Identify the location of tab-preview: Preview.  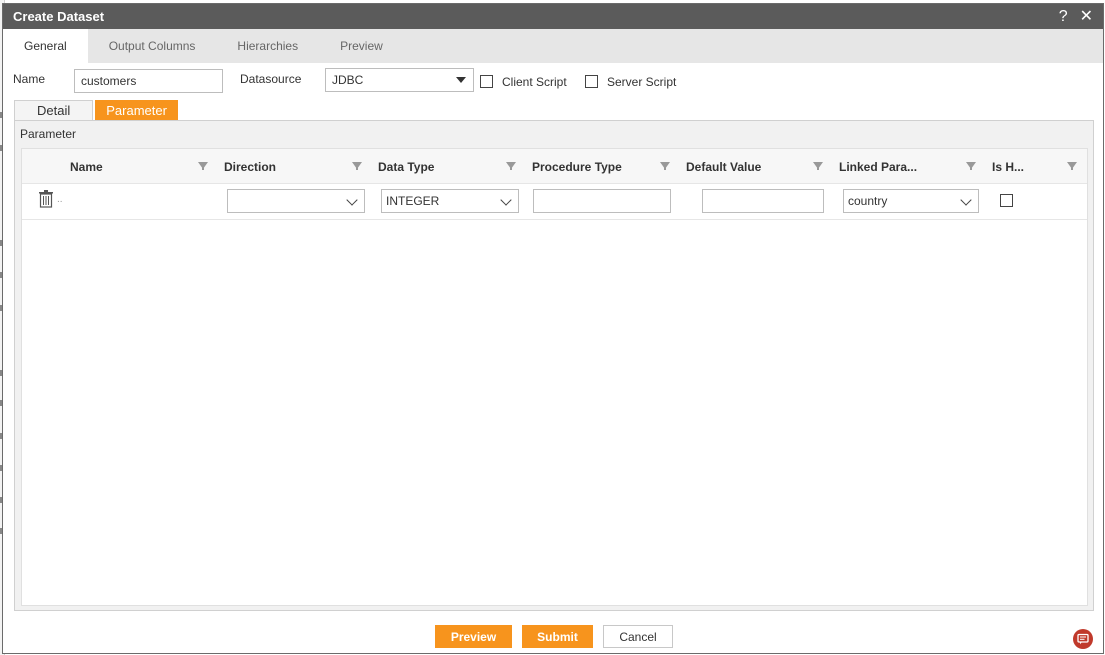
(361, 46).